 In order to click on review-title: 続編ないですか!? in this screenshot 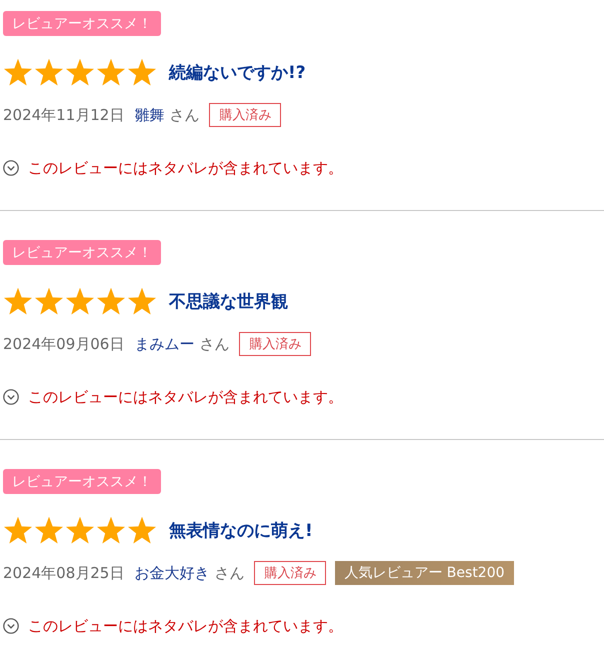, I will do `click(237, 73)`.